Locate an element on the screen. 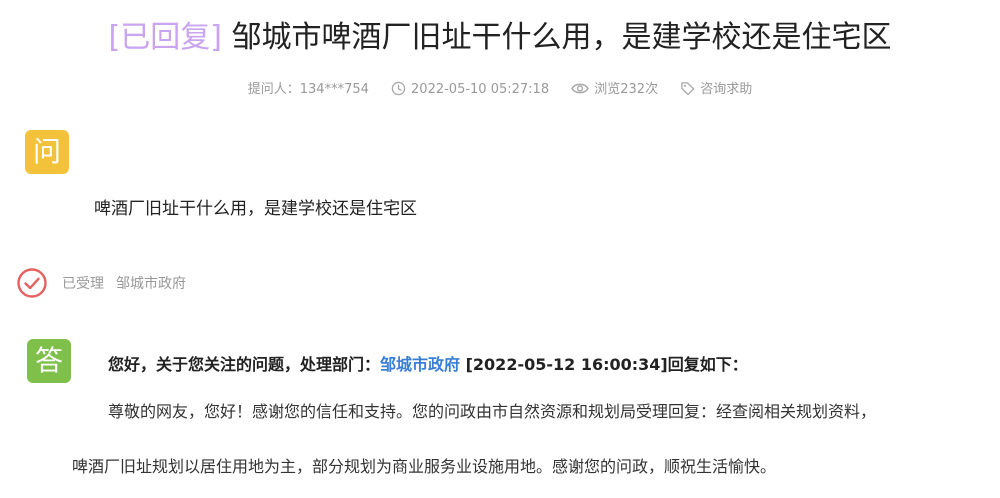 Image resolution: width=1000 pixels, height=498 pixels. asker: 提问人：134***754 is located at coordinates (308, 90).